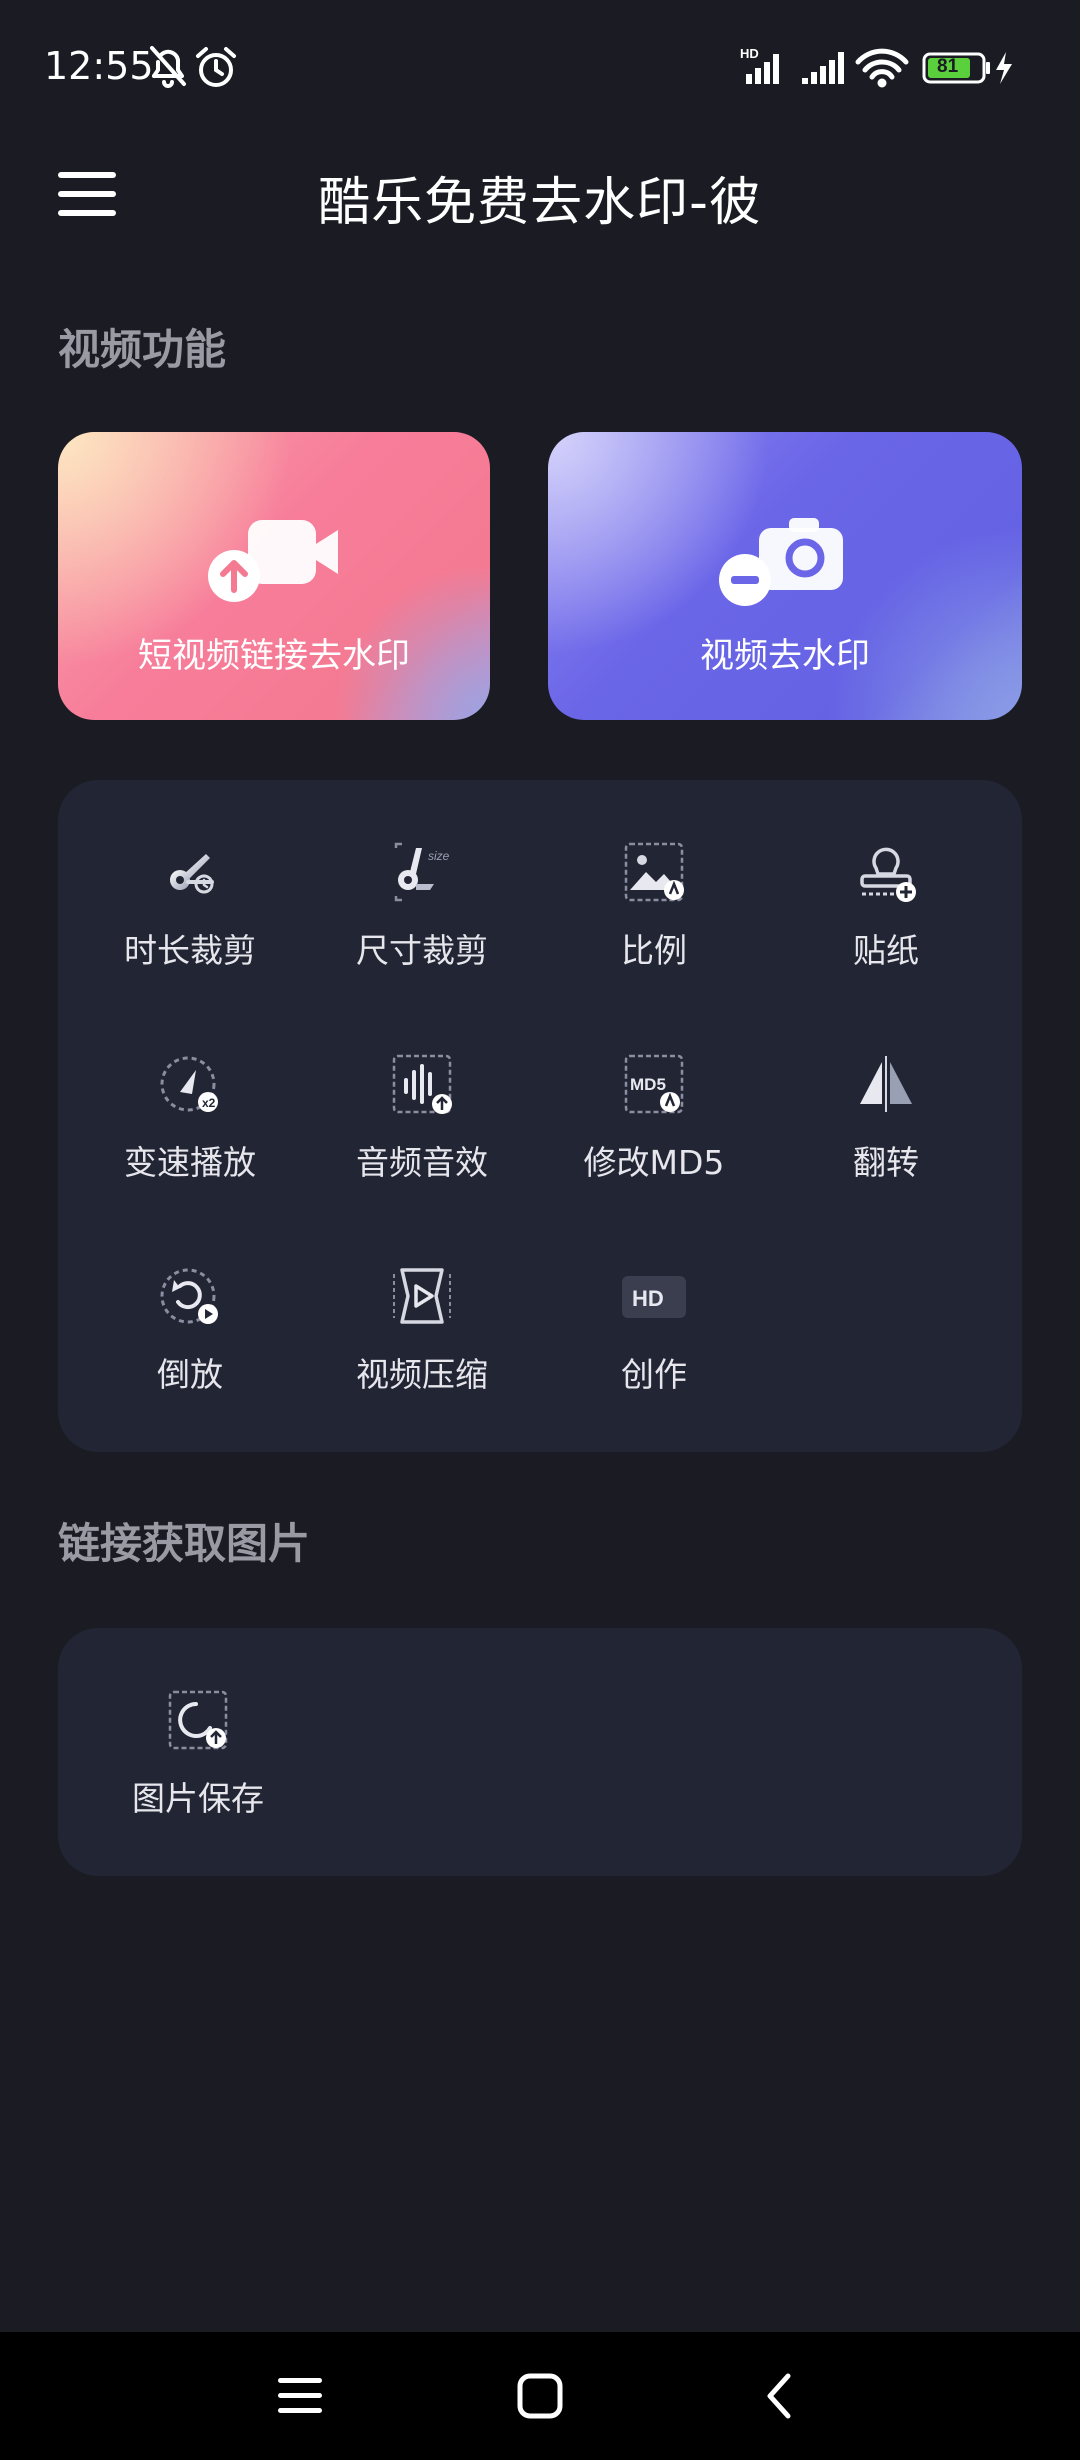 The image size is (1080, 2460). What do you see at coordinates (540, 65) in the screenshot?
I see `status-bar: 12:55 HD 81` at bounding box center [540, 65].